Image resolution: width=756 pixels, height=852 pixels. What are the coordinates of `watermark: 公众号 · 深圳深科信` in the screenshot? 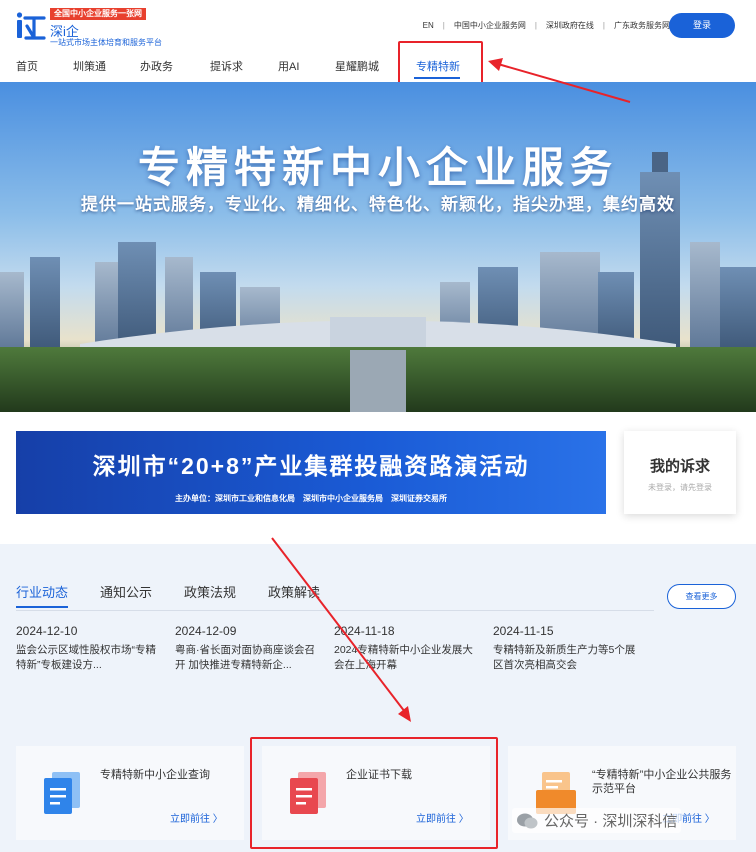 It's located at (597, 820).